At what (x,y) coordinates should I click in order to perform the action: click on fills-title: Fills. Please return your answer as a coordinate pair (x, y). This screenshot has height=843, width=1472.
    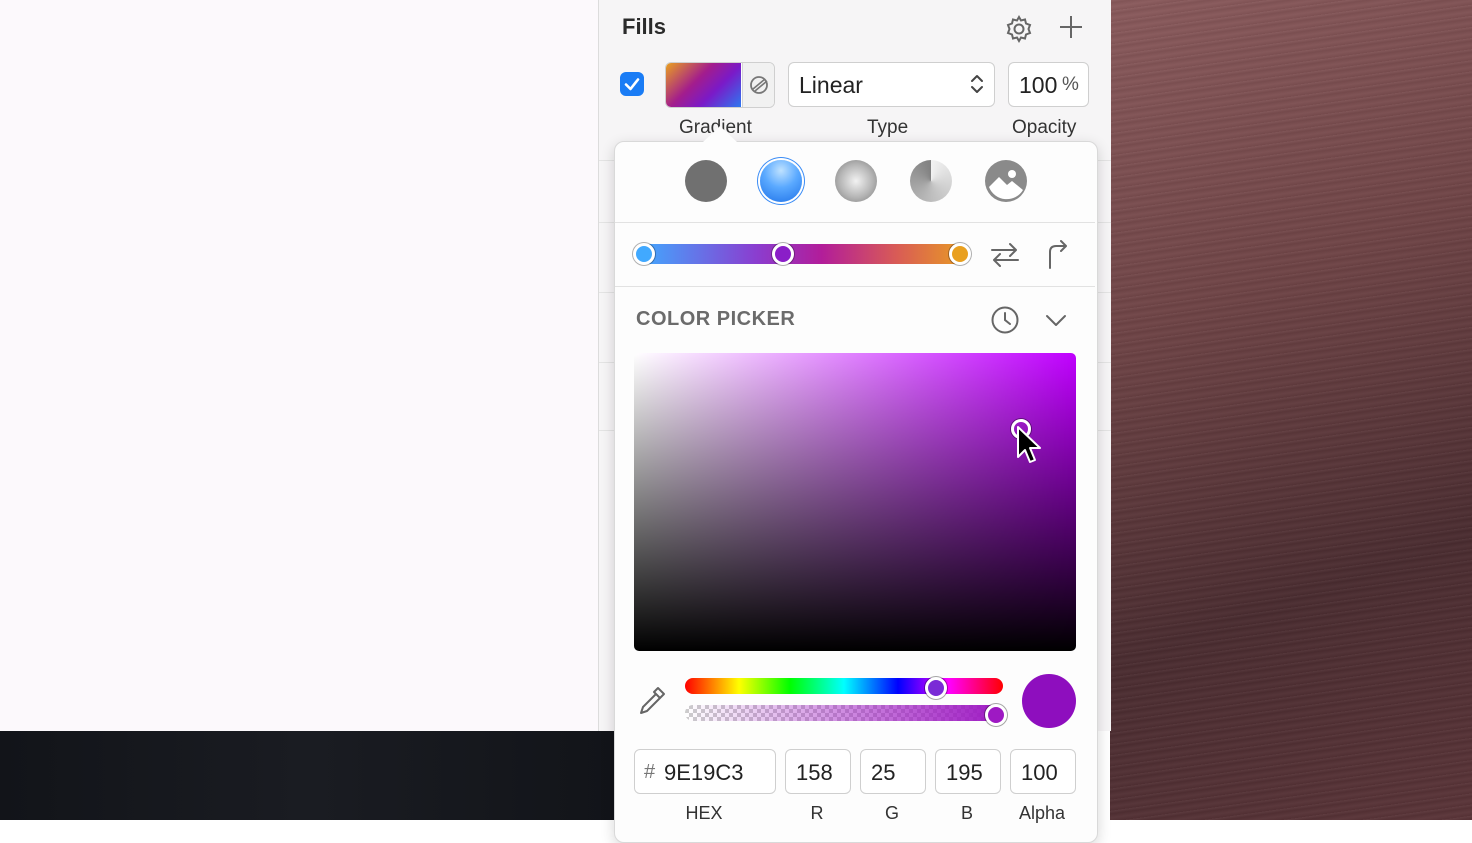
    Looking at the image, I should click on (644, 26).